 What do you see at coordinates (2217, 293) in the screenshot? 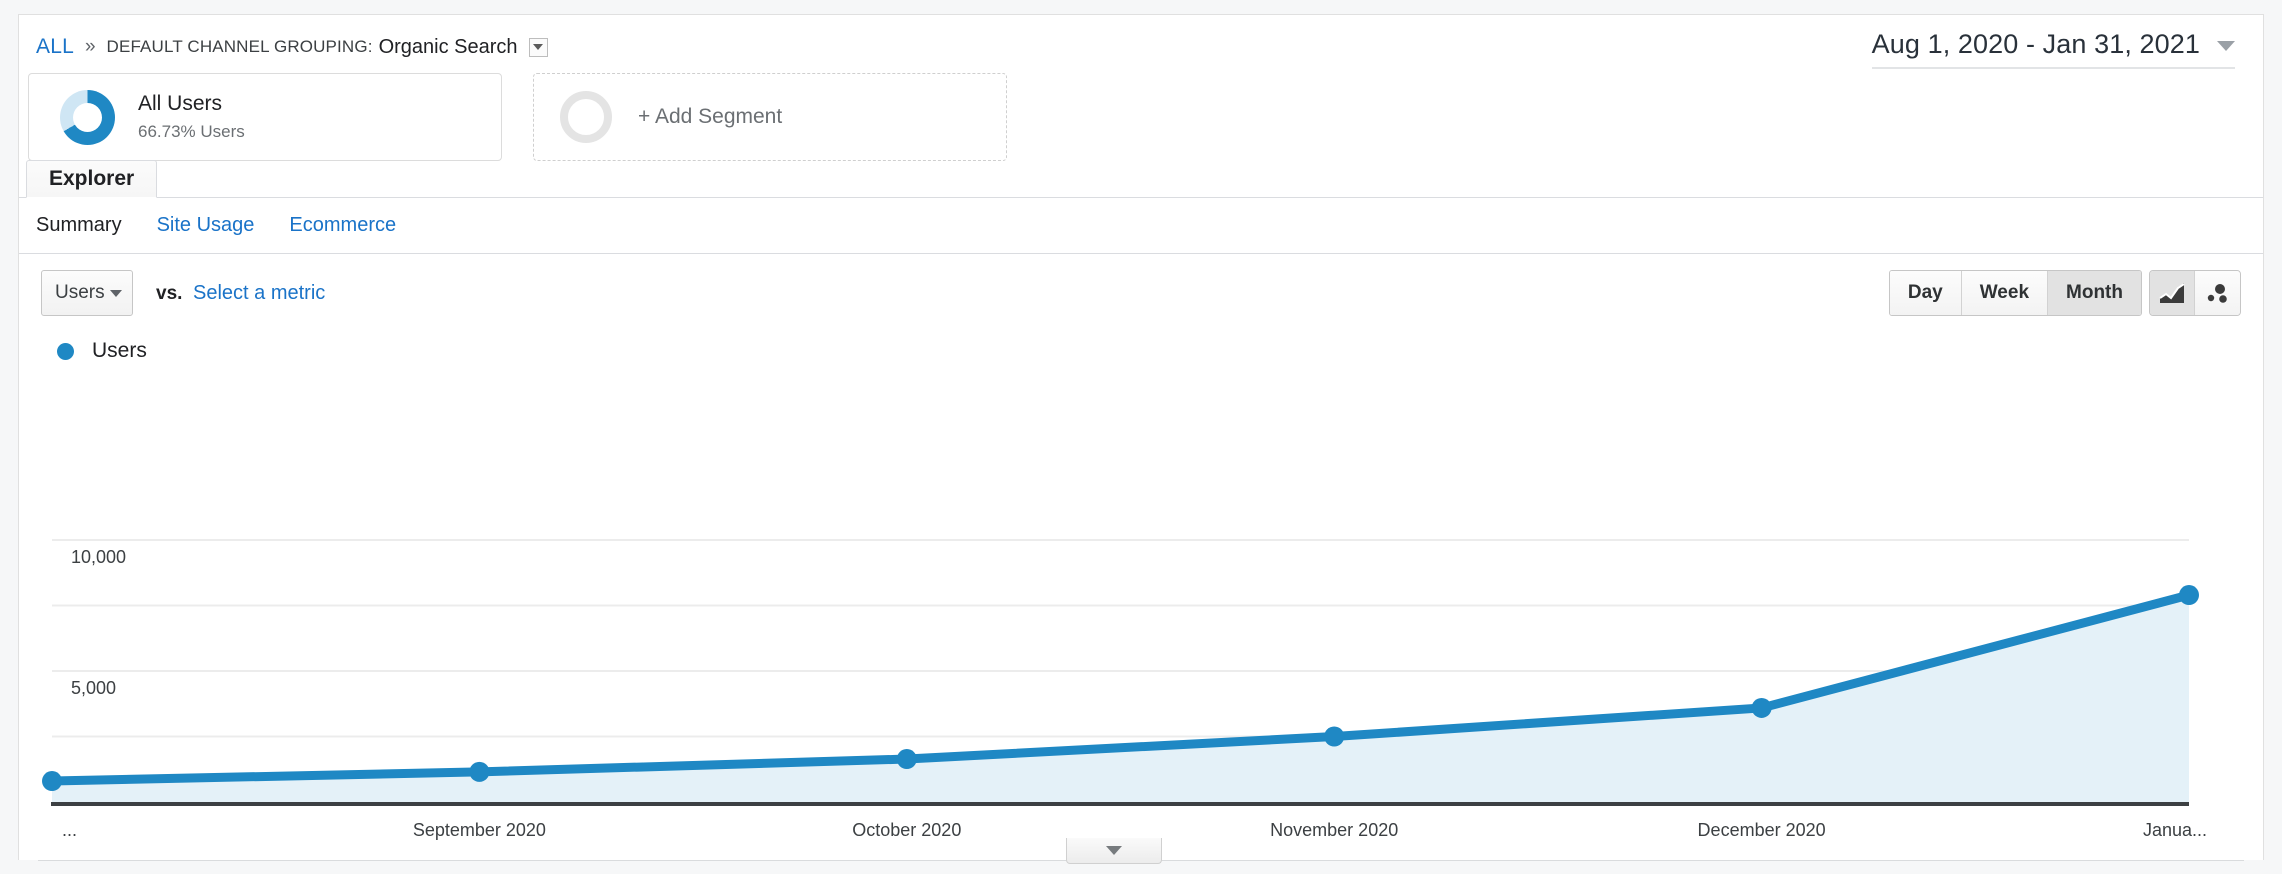
I see `motion-chart-icon` at bounding box center [2217, 293].